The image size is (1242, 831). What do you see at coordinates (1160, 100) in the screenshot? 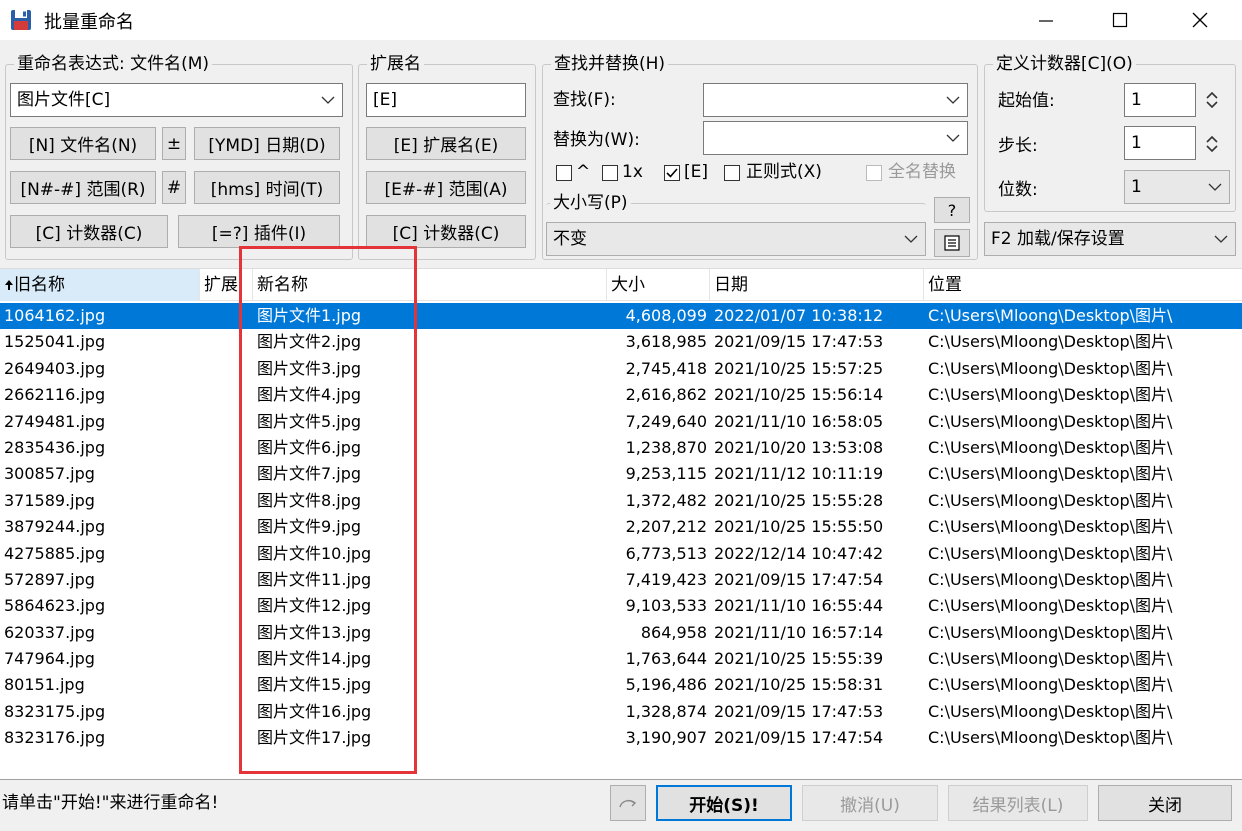
I see `start-value-input: 1` at bounding box center [1160, 100].